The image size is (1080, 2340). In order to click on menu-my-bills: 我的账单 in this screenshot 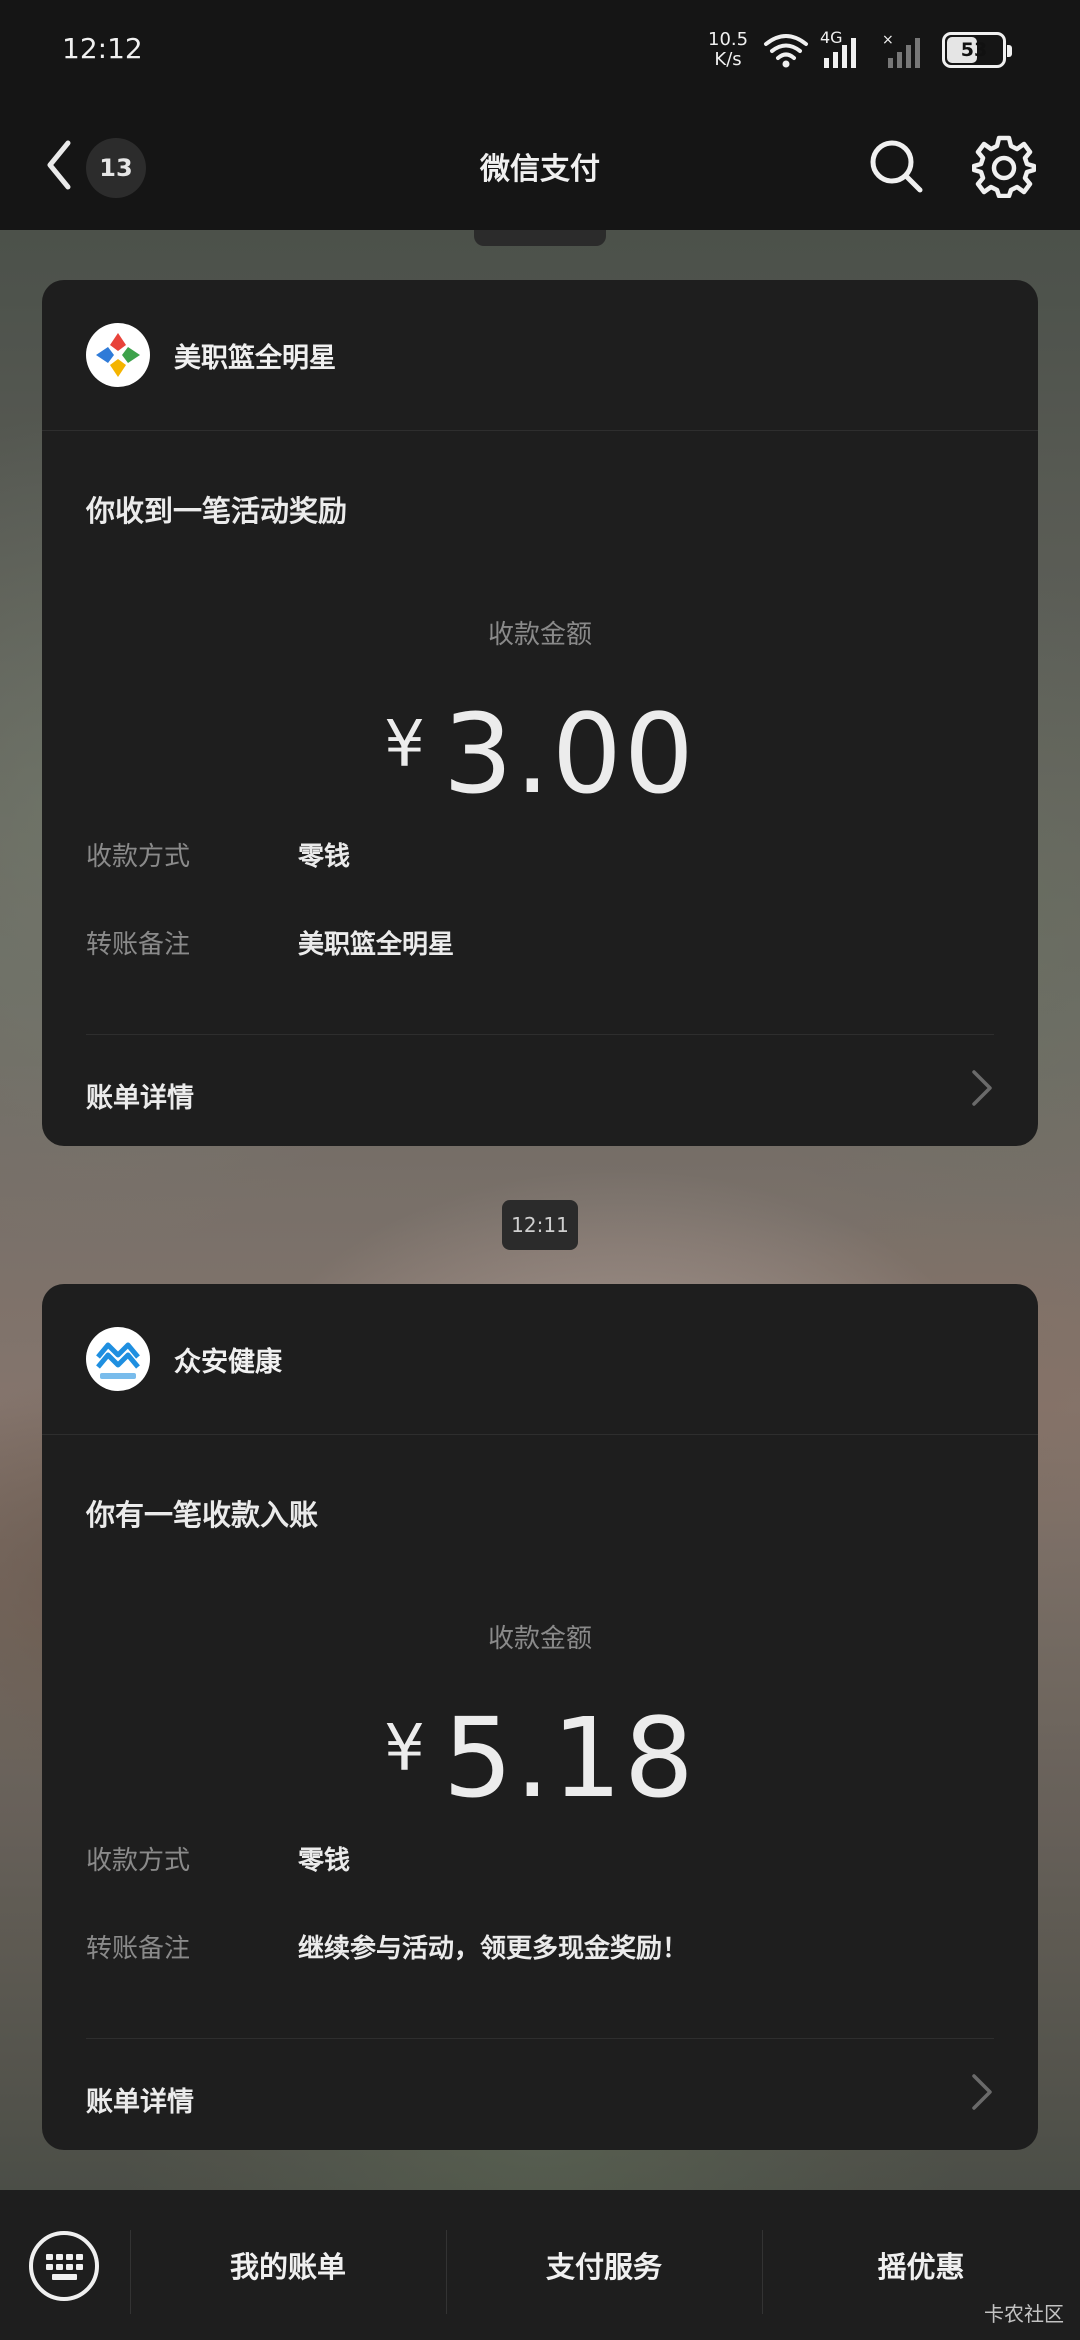, I will do `click(288, 2265)`.